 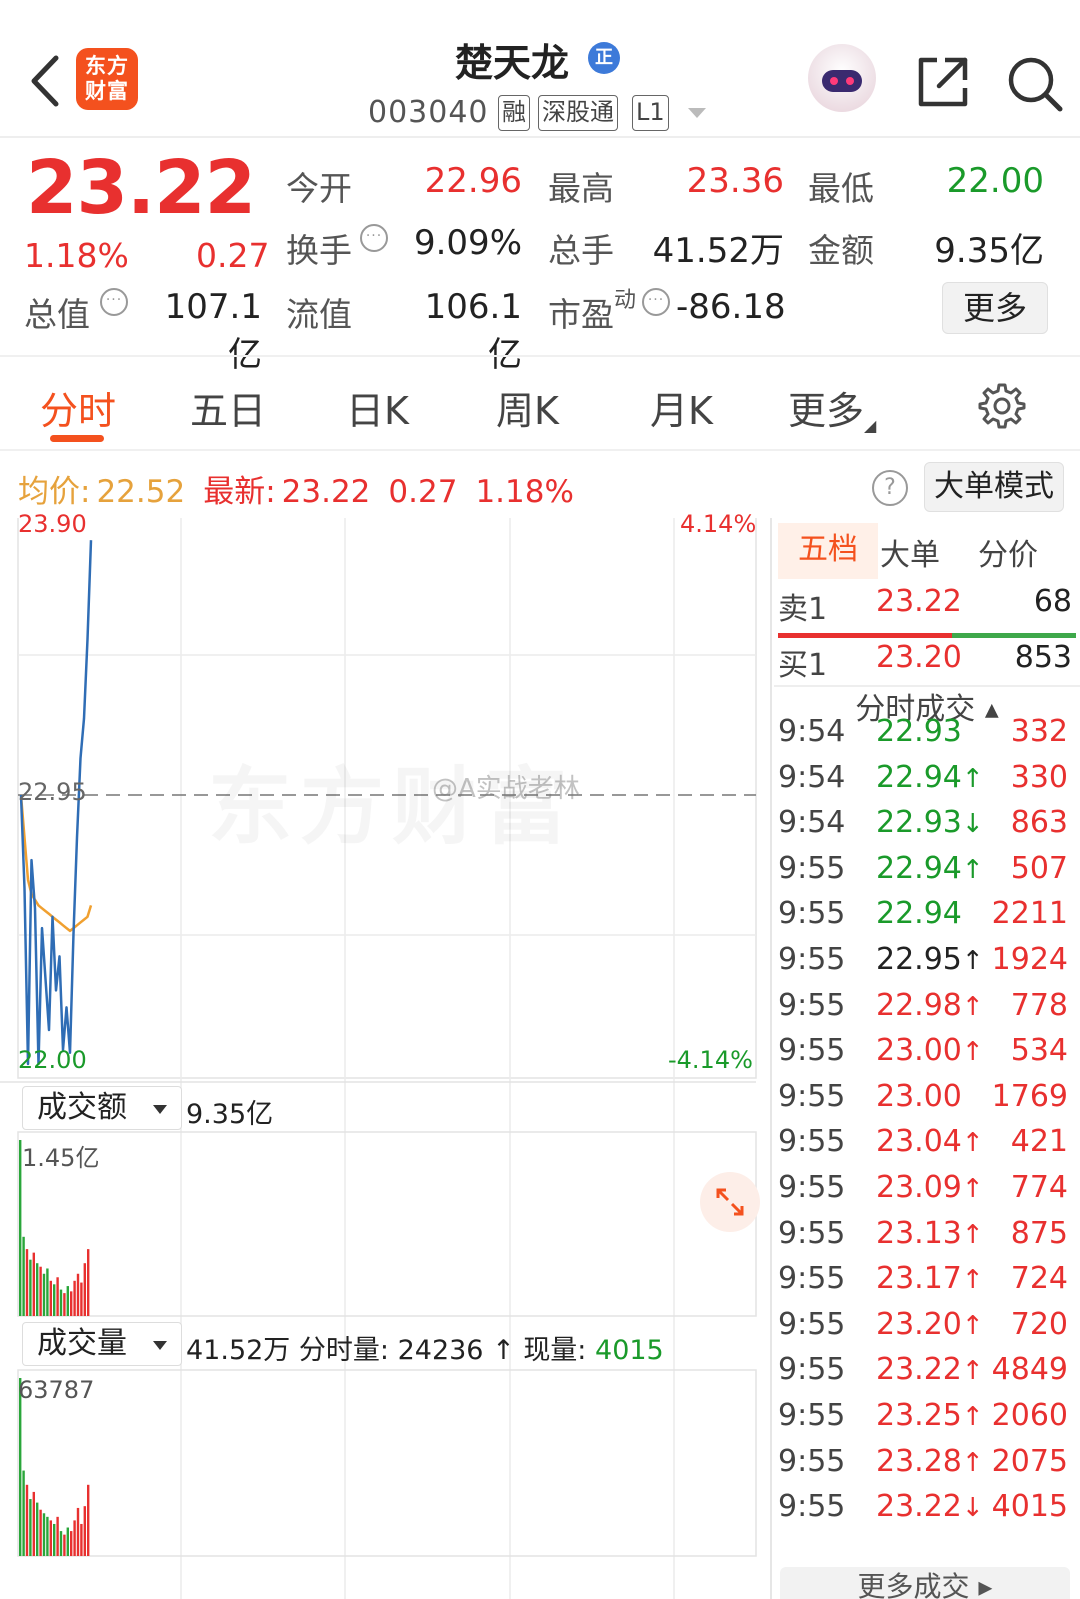 I want to click on ai-assistant-robot-icon, so click(x=842, y=78).